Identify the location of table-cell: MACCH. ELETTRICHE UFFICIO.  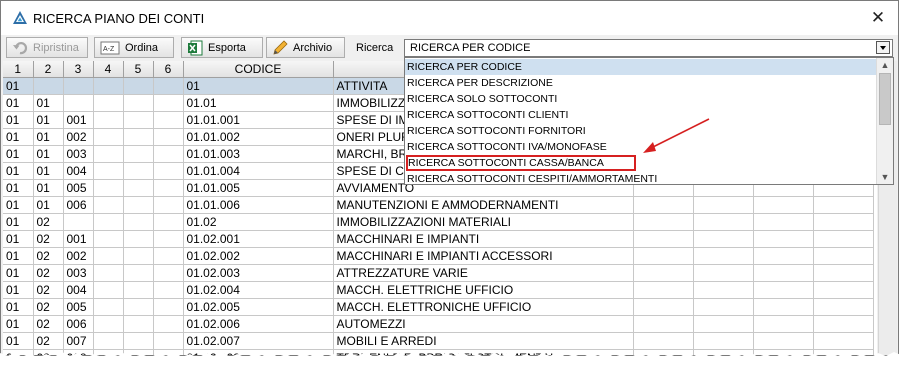
(483, 290).